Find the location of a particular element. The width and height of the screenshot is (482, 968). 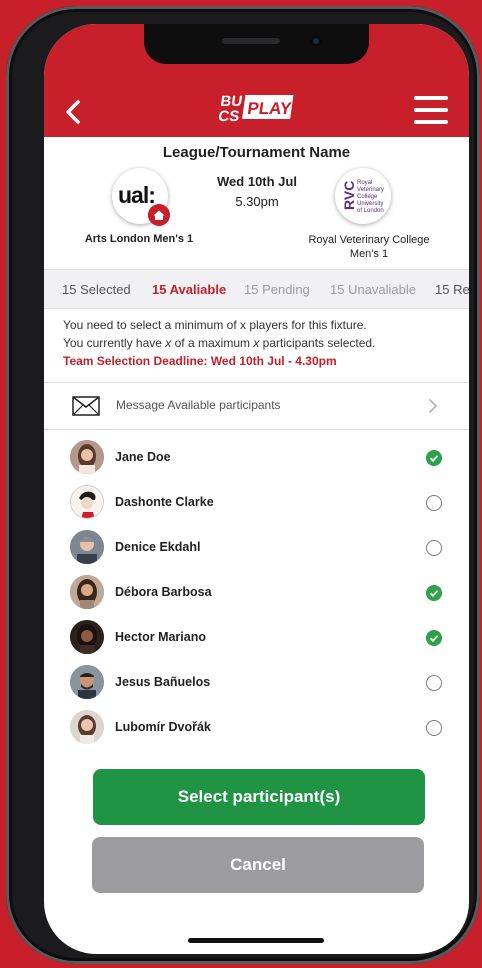

participant-name: Jane Doe is located at coordinates (143, 457).